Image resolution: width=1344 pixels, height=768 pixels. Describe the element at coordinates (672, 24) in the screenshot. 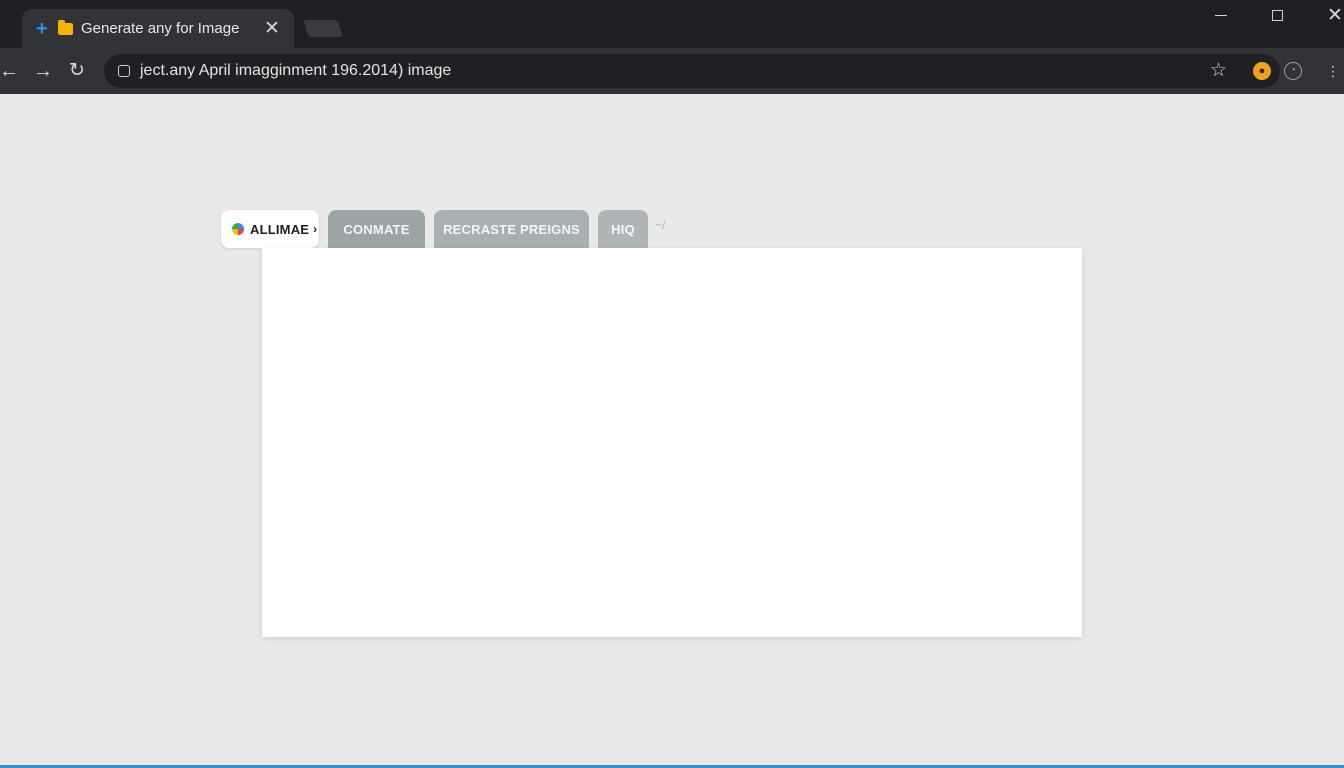

I see `browser-titlebar: + Generate any for Image ✕ ✕` at that location.